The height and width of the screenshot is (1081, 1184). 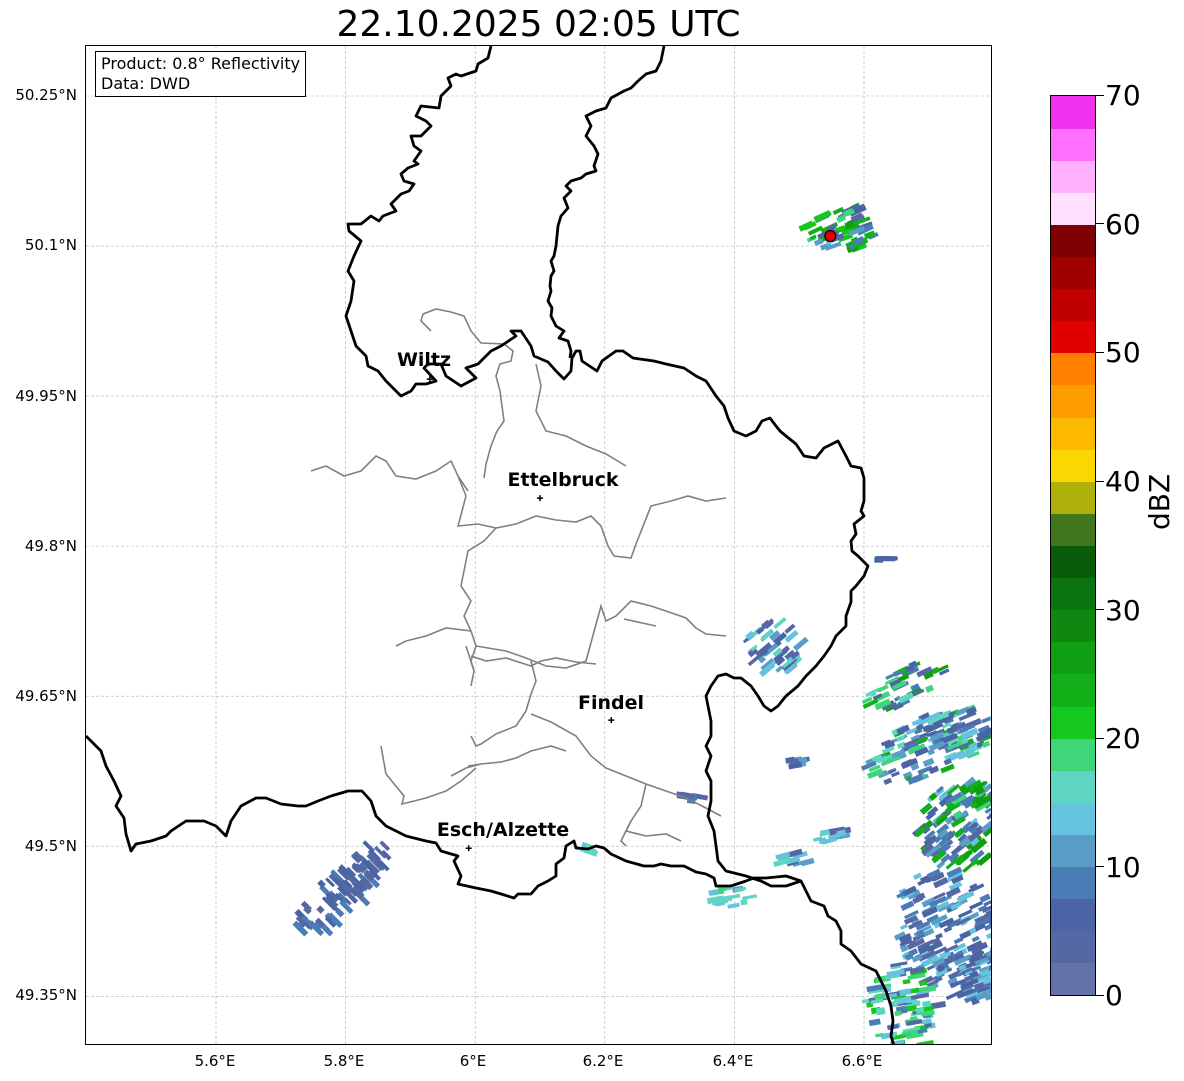 What do you see at coordinates (611, 703) in the screenshot?
I see `city-label-findel: Findel` at bounding box center [611, 703].